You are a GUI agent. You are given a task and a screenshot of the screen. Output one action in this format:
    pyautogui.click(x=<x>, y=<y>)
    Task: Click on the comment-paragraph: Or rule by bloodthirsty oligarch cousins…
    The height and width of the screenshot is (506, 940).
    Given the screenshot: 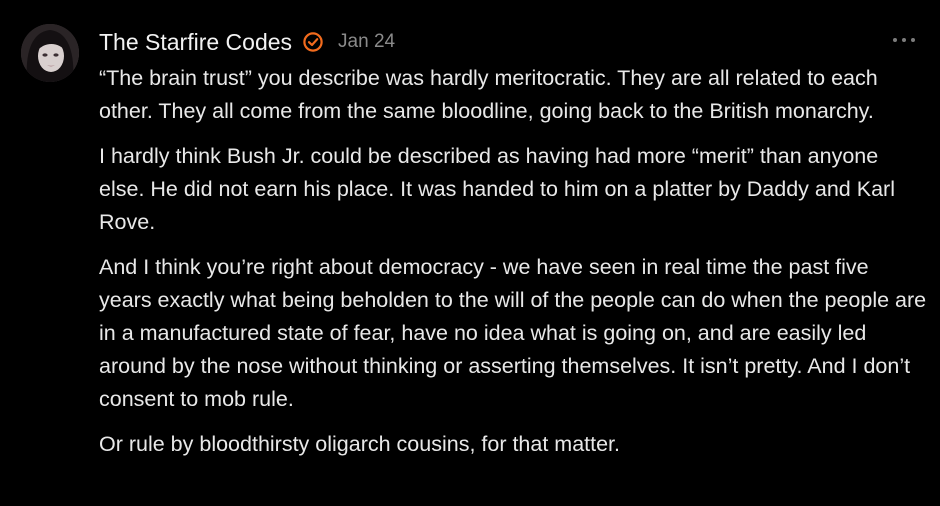 What is the action you would take?
    pyautogui.click(x=360, y=444)
    